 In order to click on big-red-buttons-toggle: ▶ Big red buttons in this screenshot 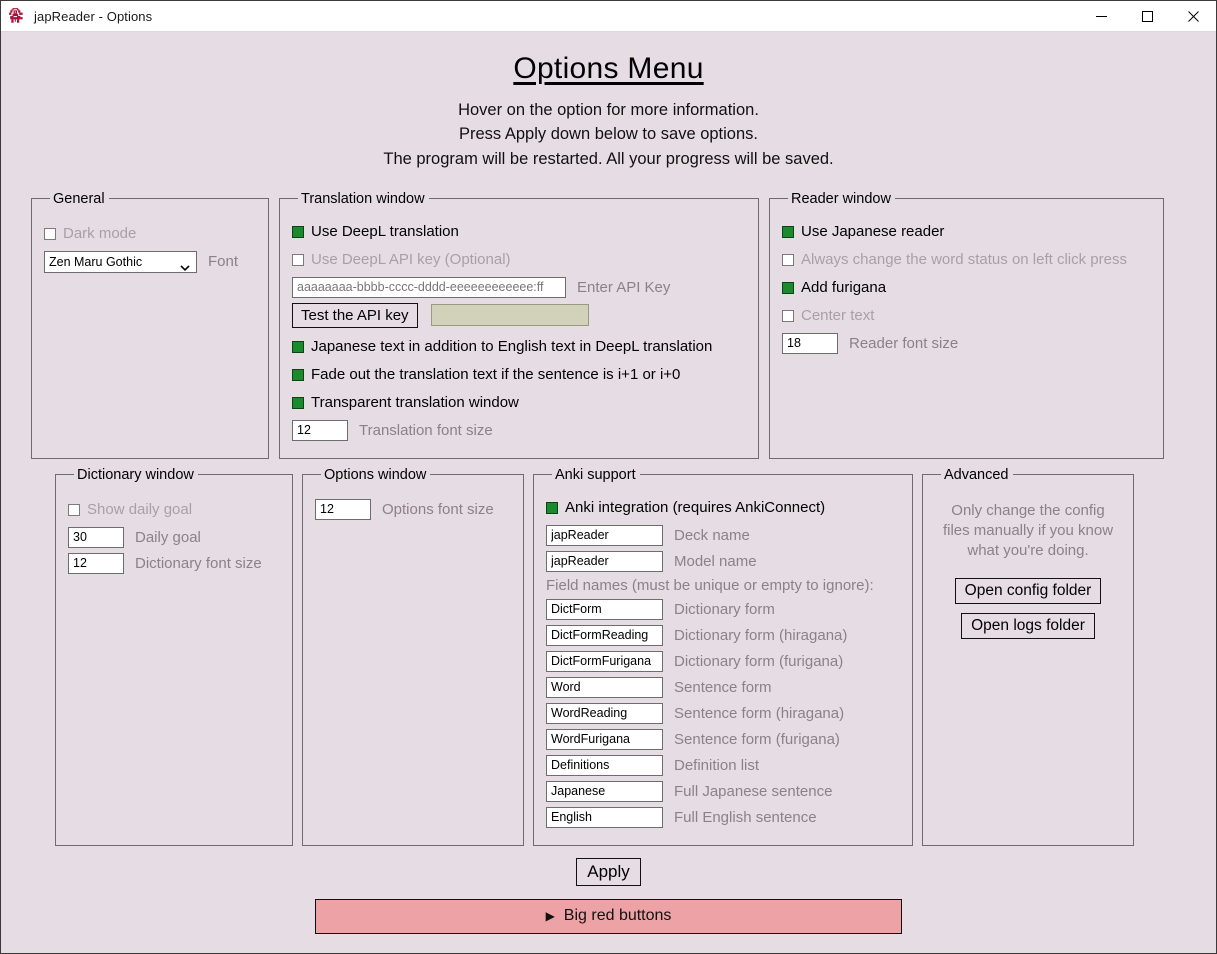, I will do `click(608, 916)`.